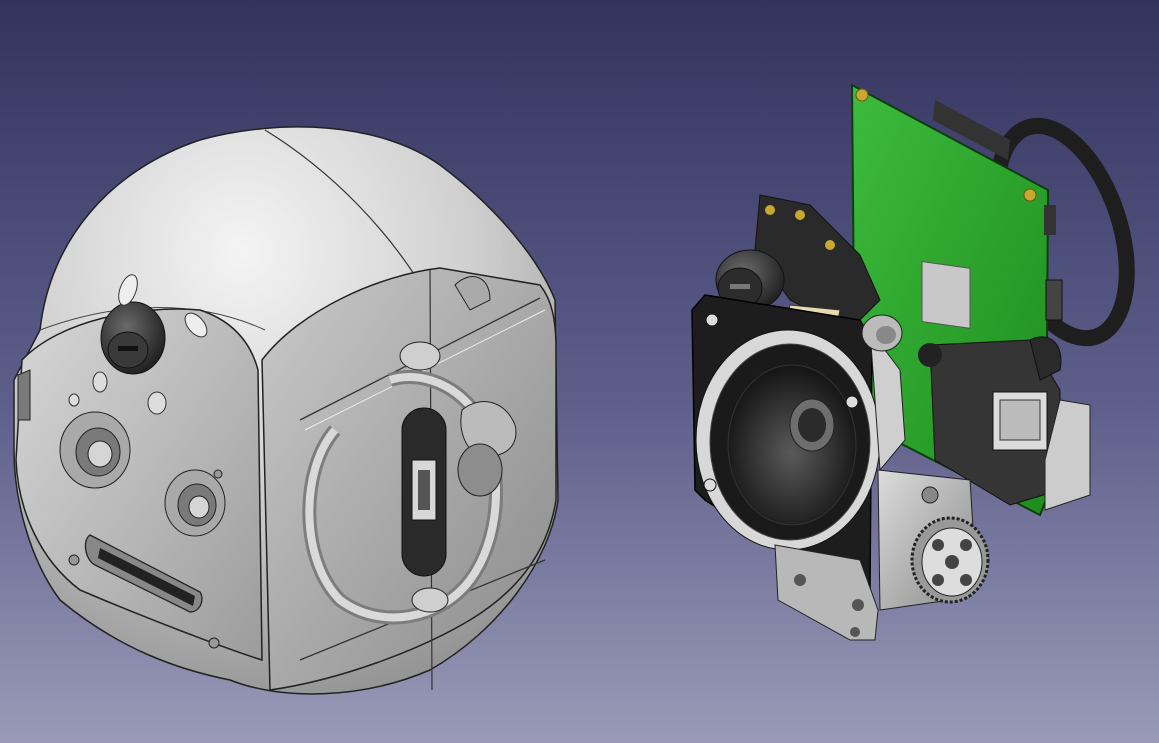 Image resolution: width=1159 pixels, height=743 pixels. I want to click on servo-gear, so click(950, 560).